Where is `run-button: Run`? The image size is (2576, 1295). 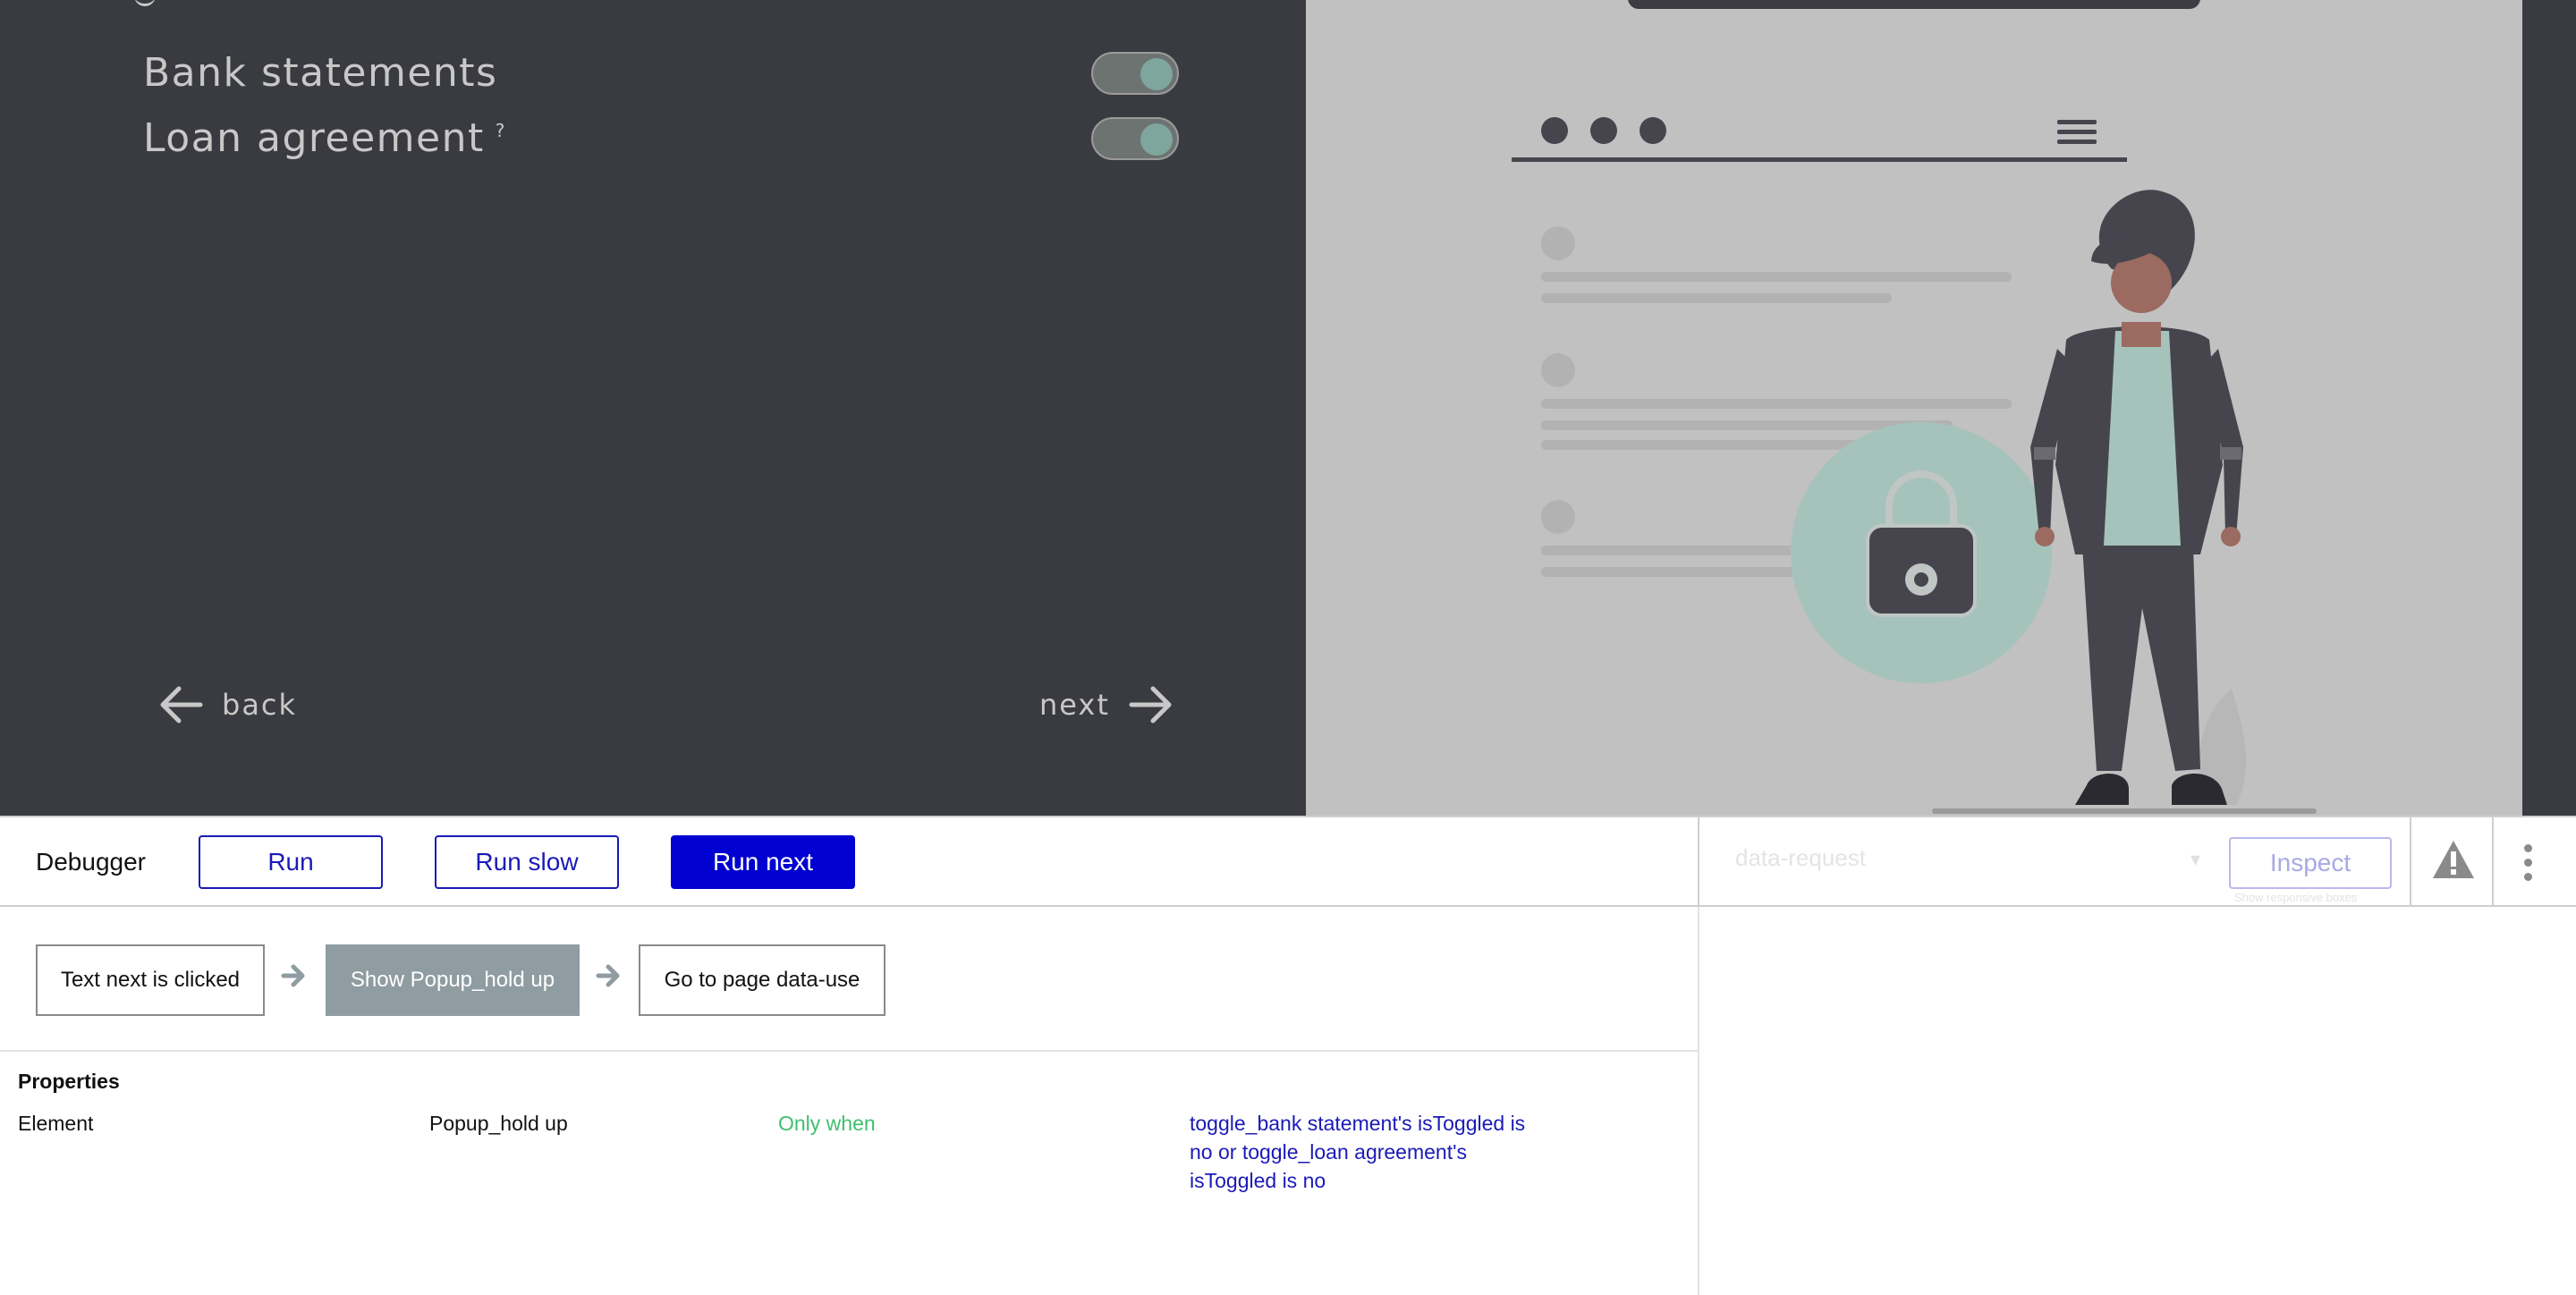
run-button: Run is located at coordinates (291, 862).